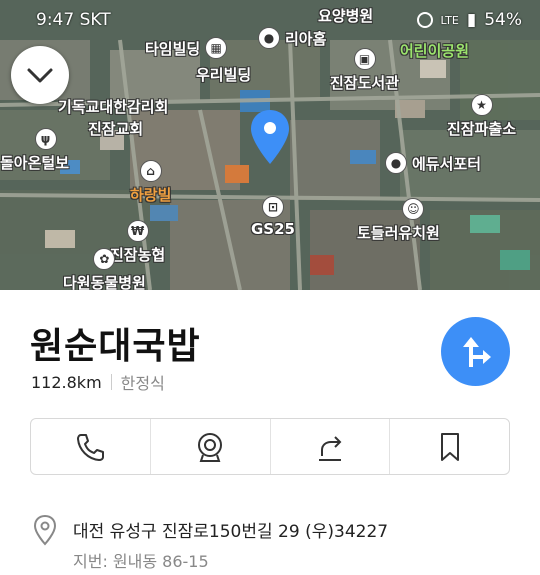 This screenshot has width=540, height=575. I want to click on restaurant-icon: ψ, so click(45, 139).